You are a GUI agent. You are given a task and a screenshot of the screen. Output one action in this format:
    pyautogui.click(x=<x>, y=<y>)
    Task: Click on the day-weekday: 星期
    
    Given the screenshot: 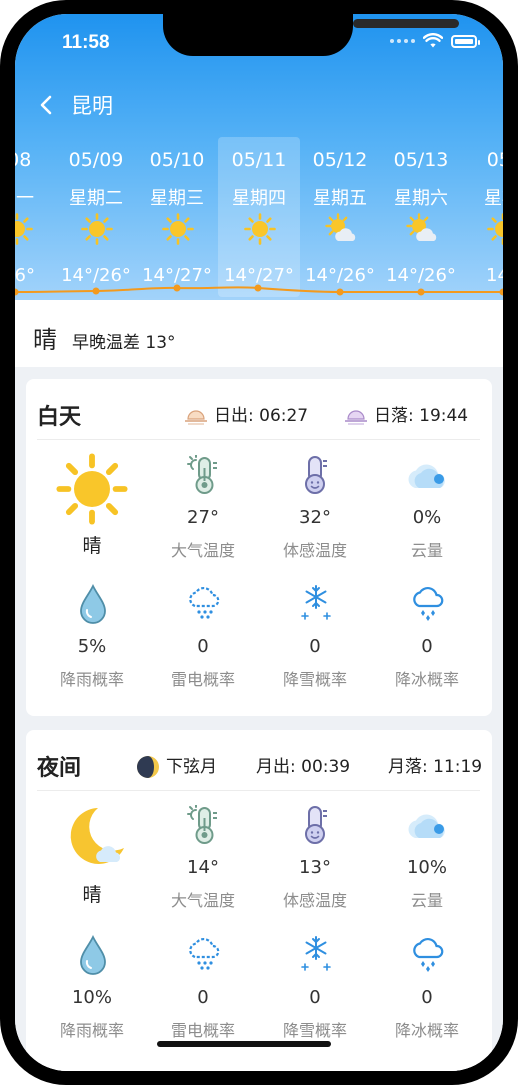 What is the action you would take?
    pyautogui.click(x=493, y=198)
    